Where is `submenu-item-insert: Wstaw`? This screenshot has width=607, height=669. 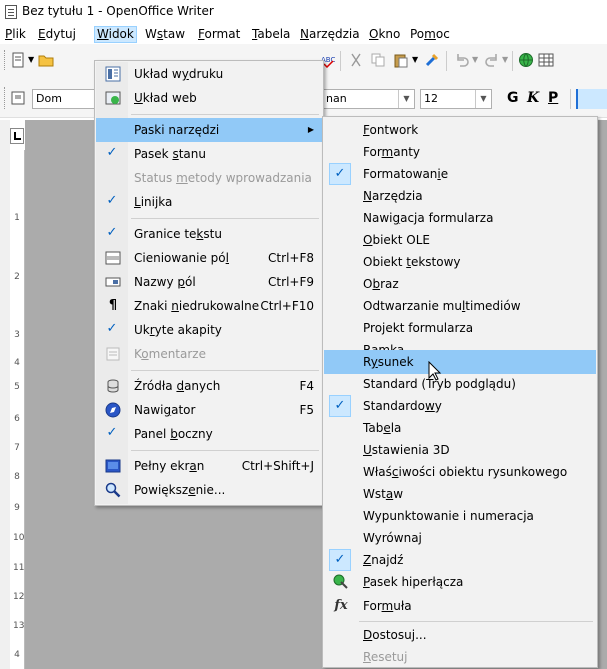 submenu-item-insert: Wstaw is located at coordinates (460, 494).